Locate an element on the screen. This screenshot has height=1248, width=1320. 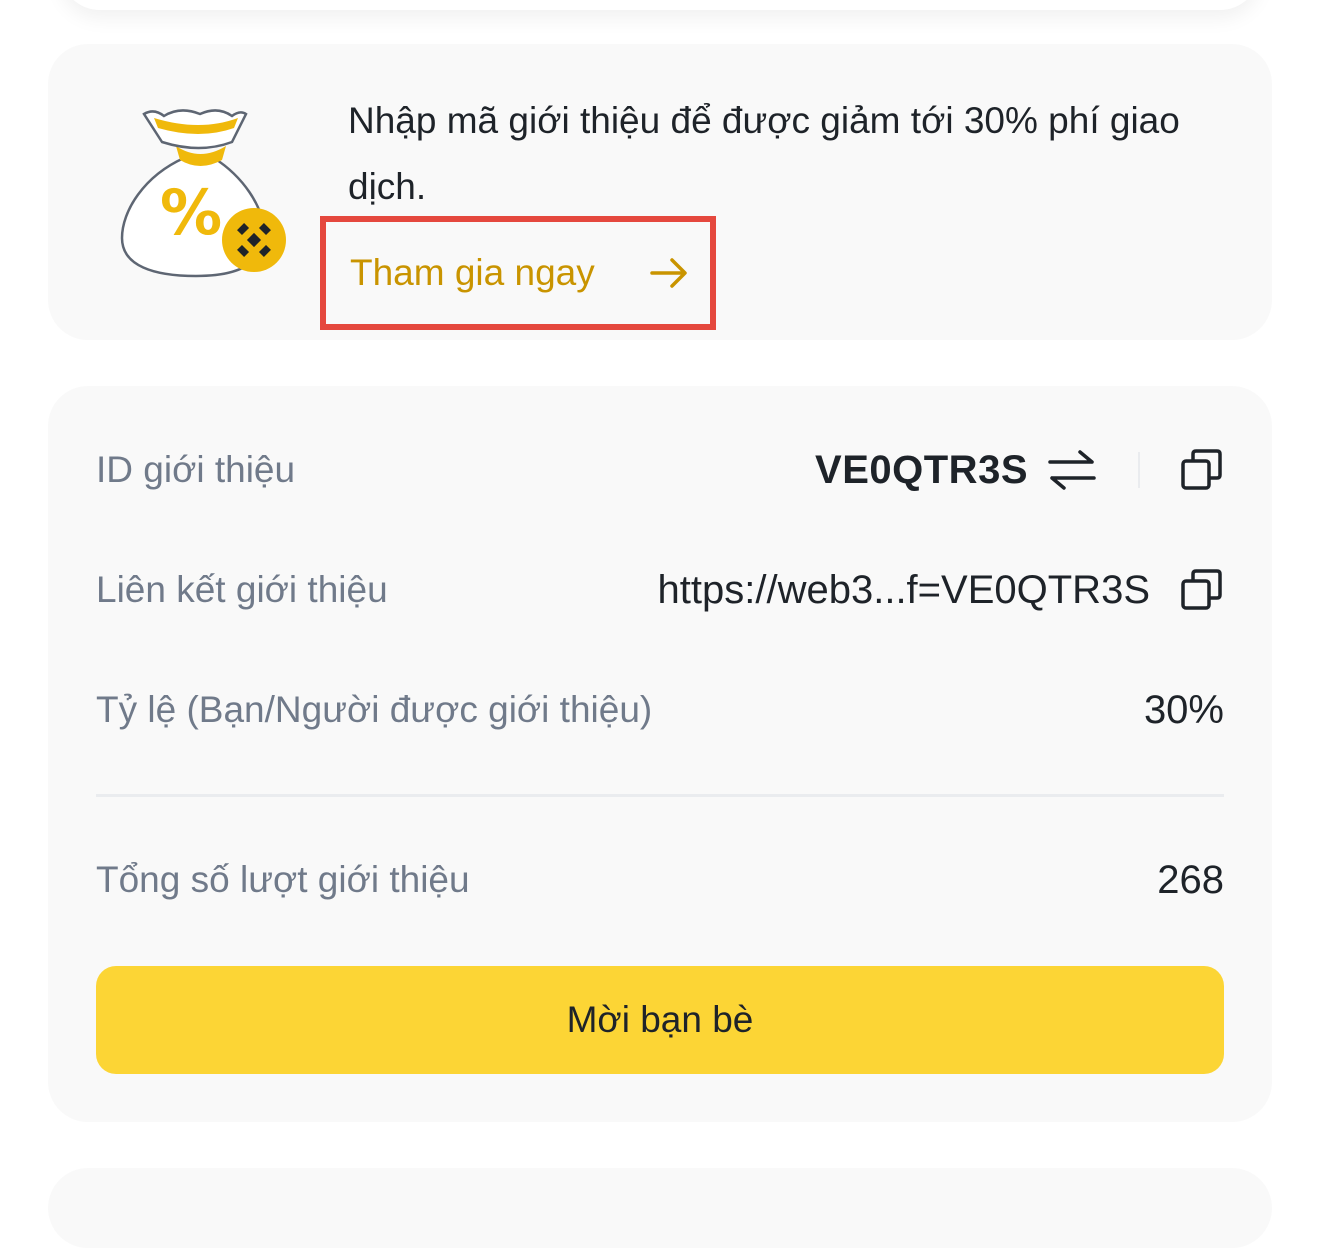
previous-card-edge is located at coordinates (660, 5).